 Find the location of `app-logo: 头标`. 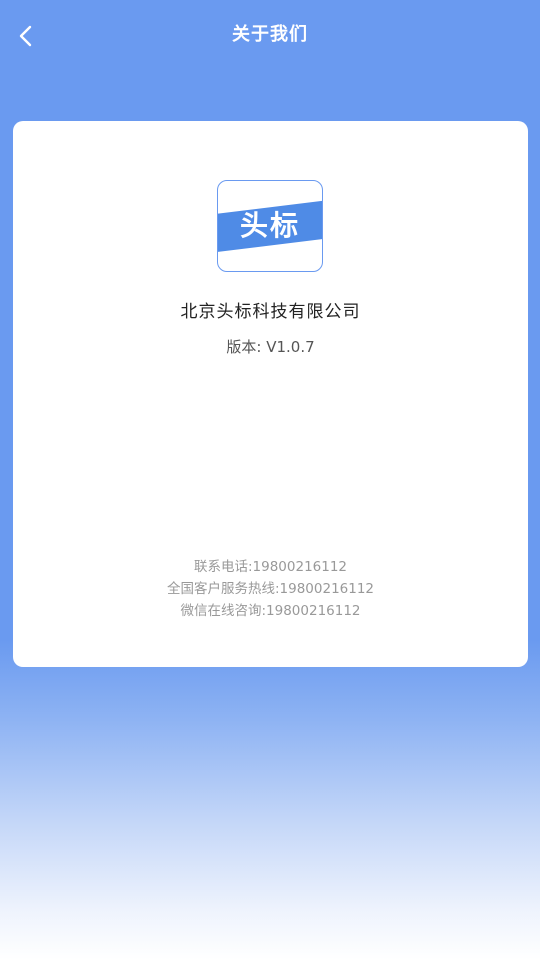

app-logo: 头标 is located at coordinates (270, 226).